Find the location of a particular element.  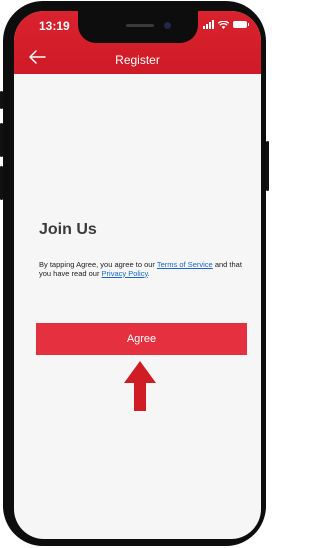

header-bar: 13:19 Register is located at coordinates (137, 42).